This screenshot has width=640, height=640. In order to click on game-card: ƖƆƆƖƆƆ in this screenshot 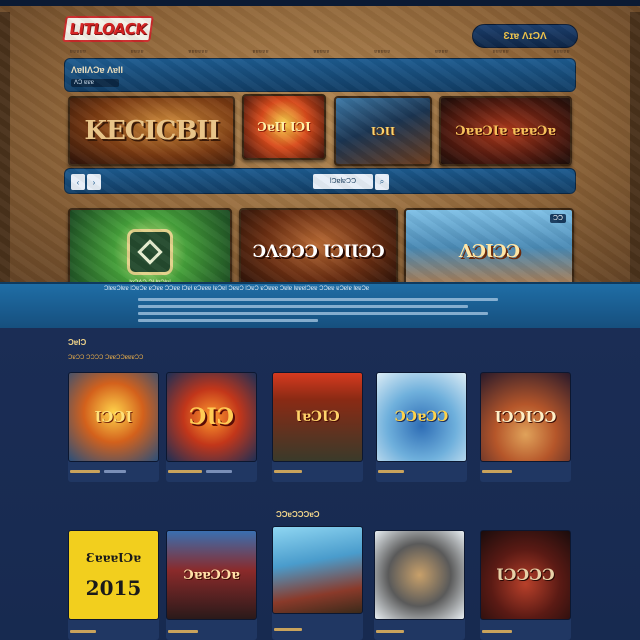, I will do `click(525, 427)`.